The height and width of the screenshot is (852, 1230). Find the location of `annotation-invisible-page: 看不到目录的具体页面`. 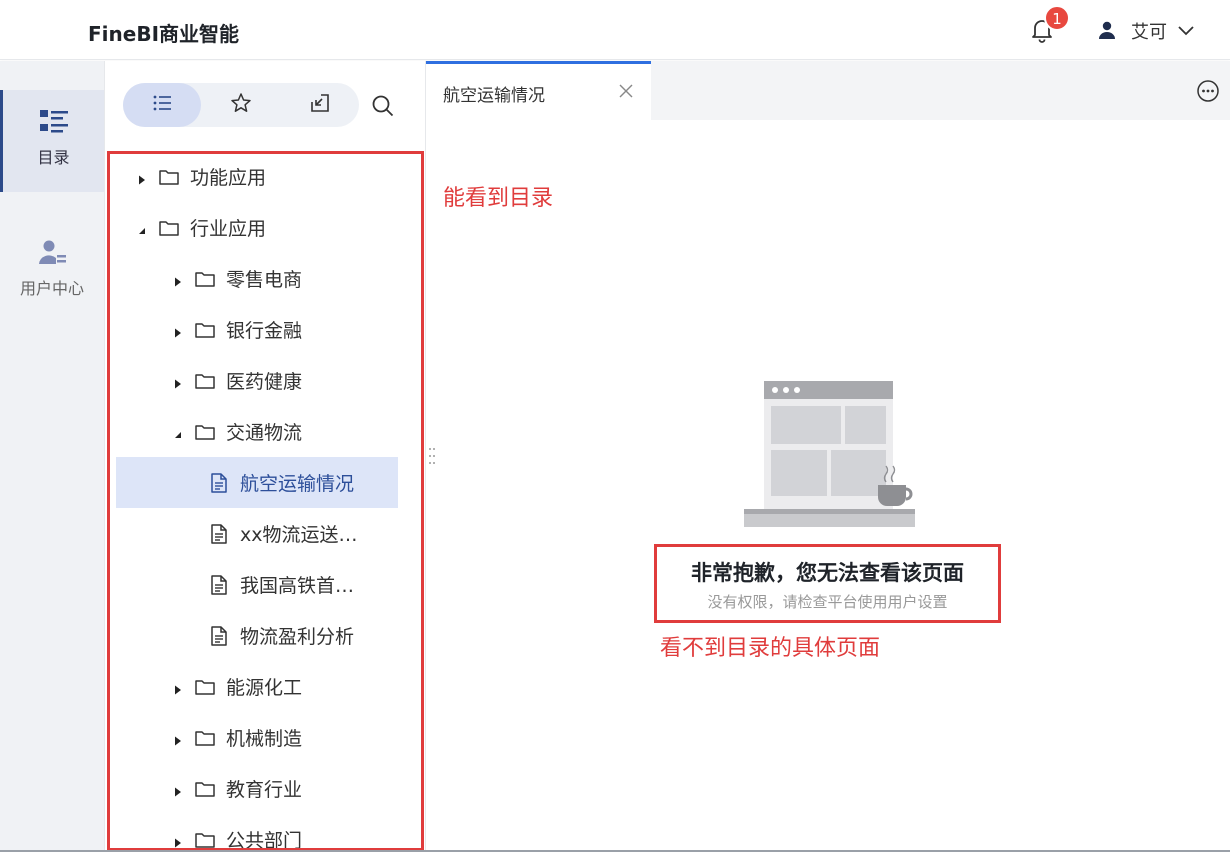

annotation-invisible-page: 看不到目录的具体页面 is located at coordinates (770, 648).